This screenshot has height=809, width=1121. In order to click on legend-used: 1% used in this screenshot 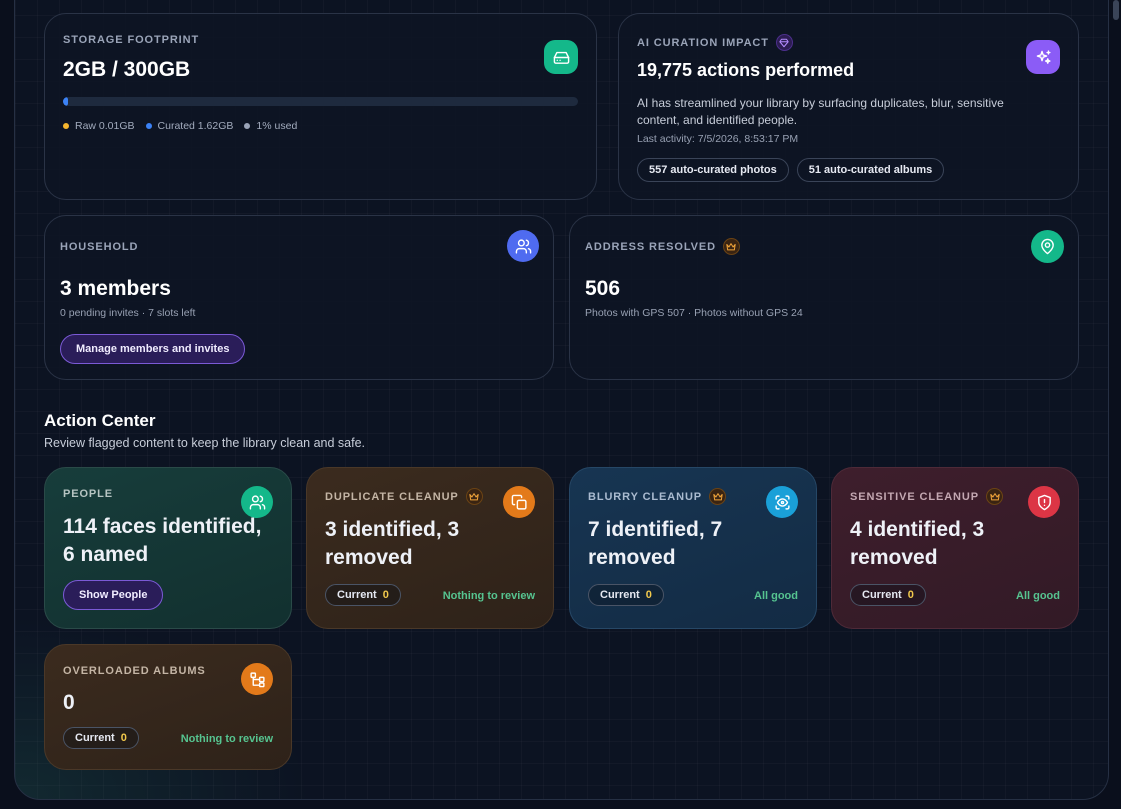, I will do `click(270, 126)`.